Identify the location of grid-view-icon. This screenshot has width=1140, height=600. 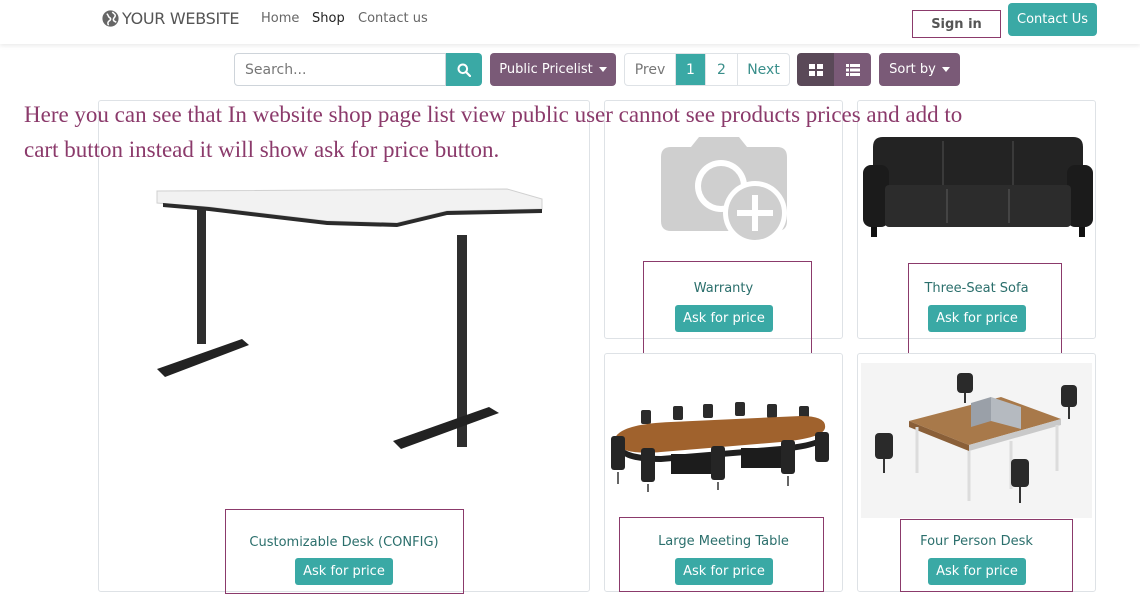
(815, 69).